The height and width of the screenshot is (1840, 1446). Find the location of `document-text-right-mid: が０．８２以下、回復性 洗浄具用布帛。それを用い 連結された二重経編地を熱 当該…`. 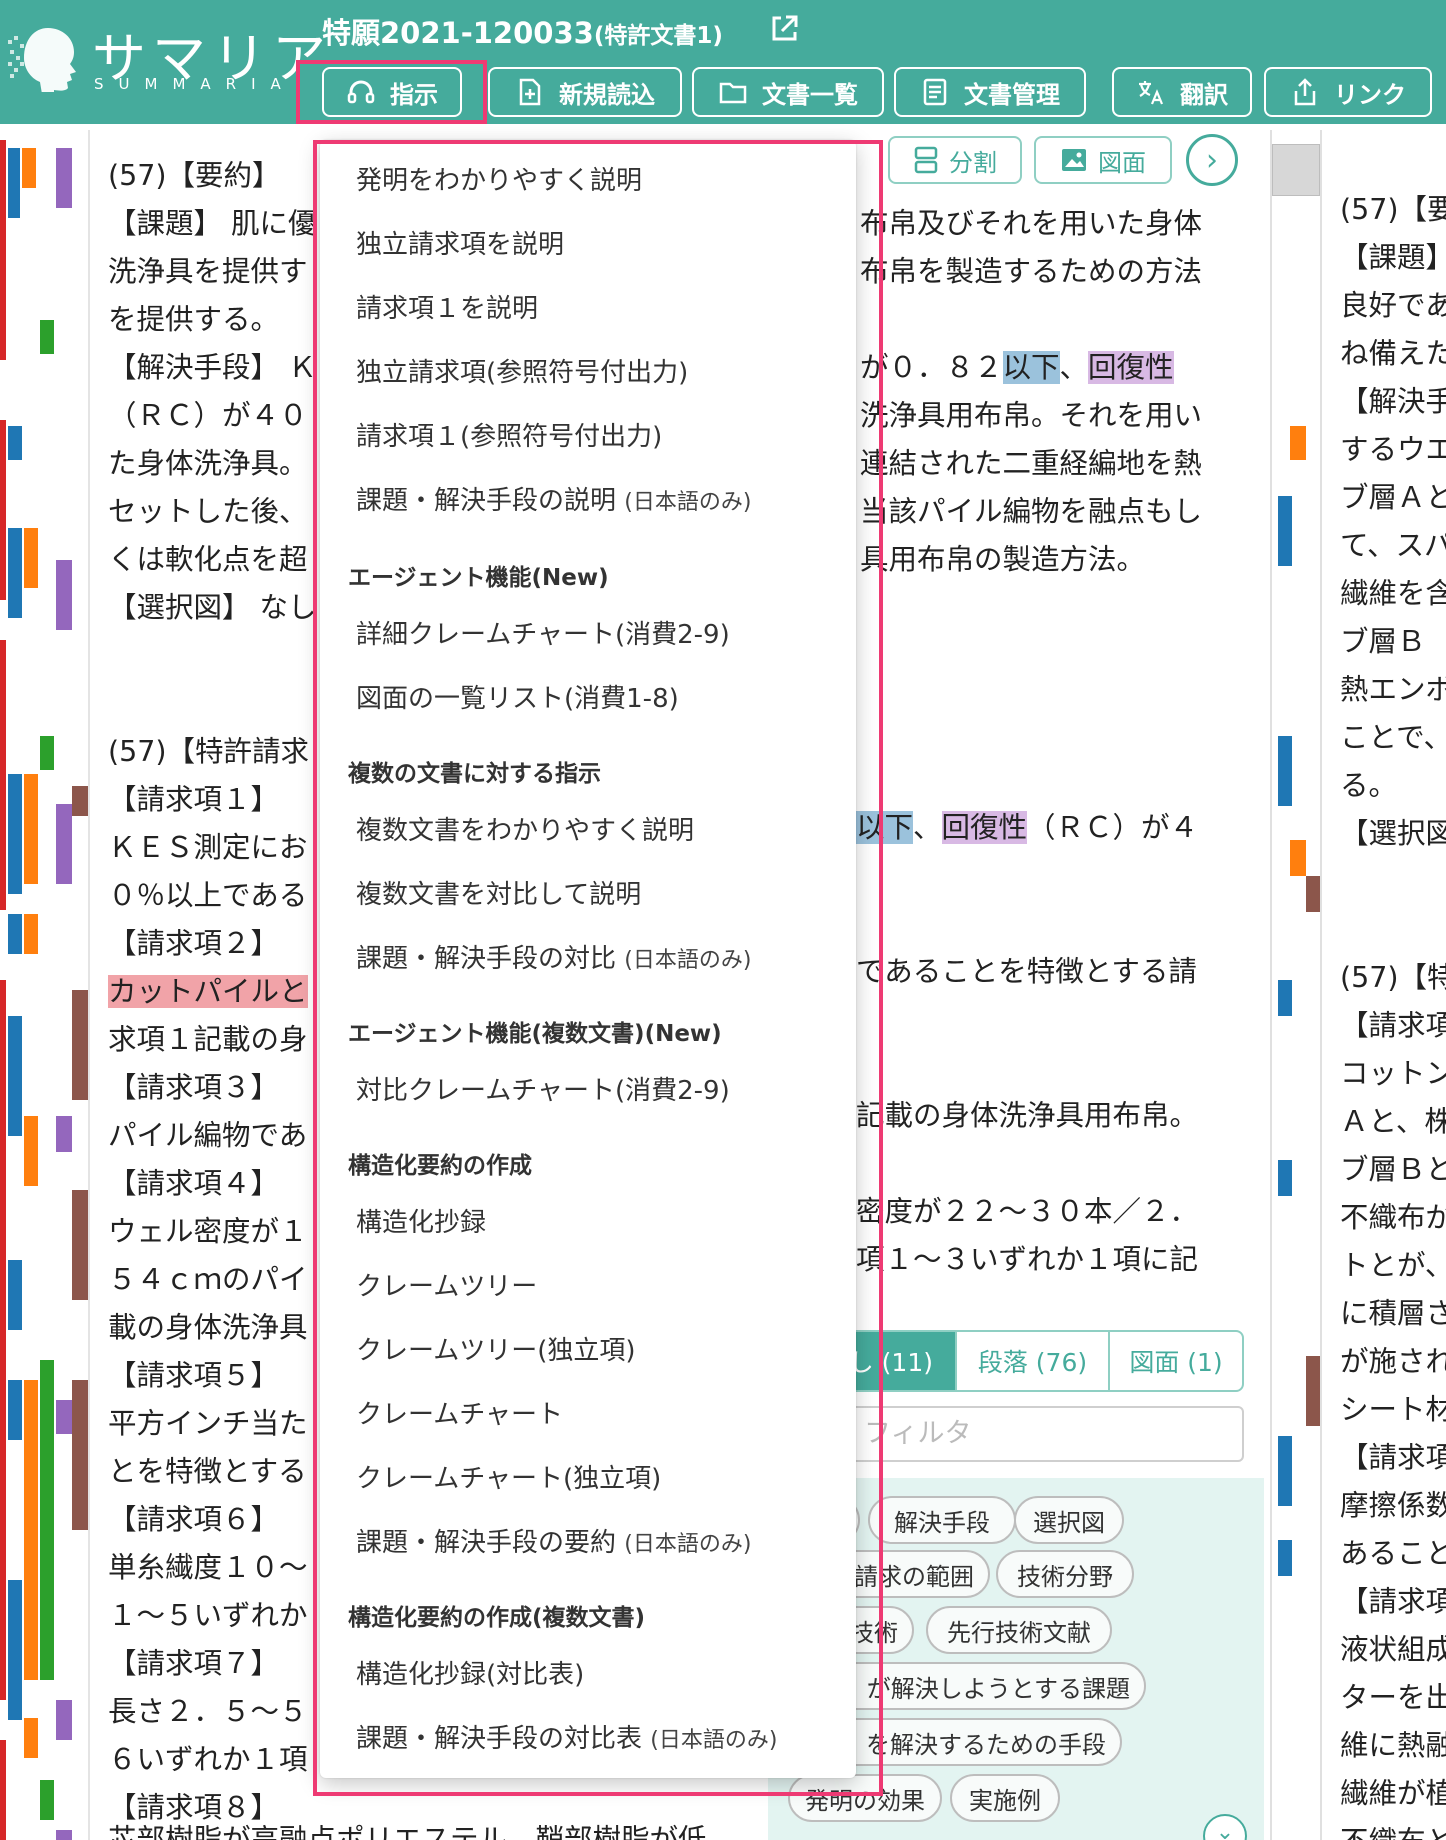

document-text-right-mid: が０．８２以下、回復性 洗浄具用布帛。それを用い 連結された二重経編地を熱 当該… is located at coordinates (1065, 464).